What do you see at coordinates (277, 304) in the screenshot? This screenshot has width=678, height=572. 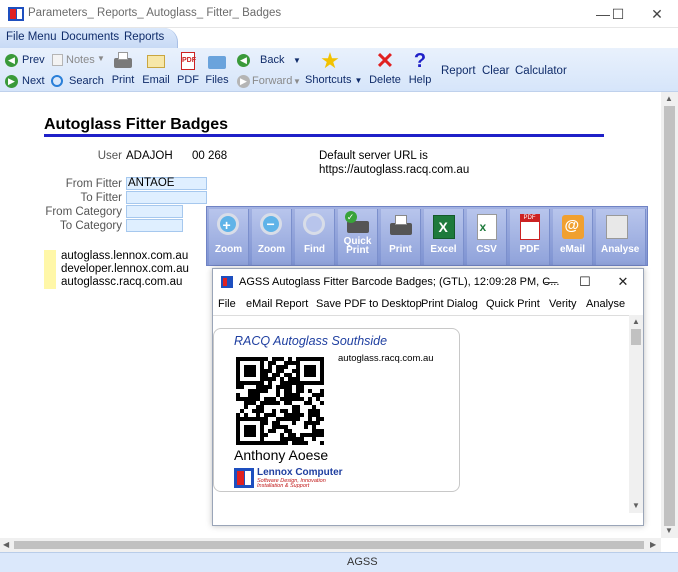 I see `preview-menu-email-report: eMail Report` at bounding box center [277, 304].